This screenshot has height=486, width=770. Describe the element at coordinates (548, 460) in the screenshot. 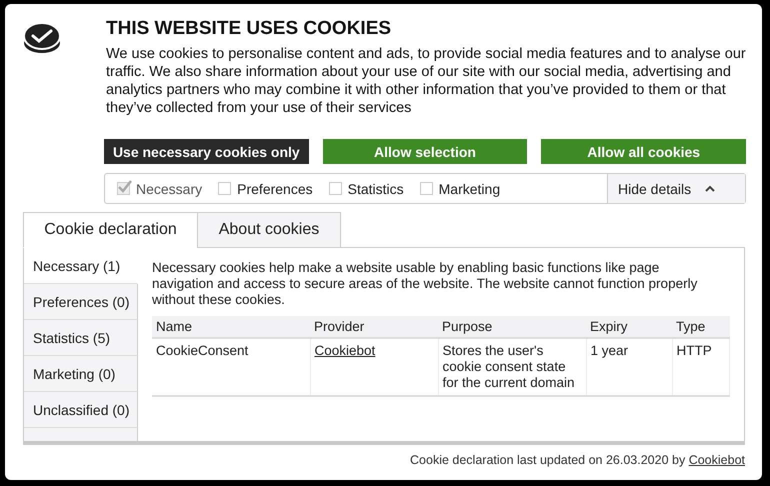

I see `last-updated-text: Cookie declaration last updated on 26.03.2020 by` at that location.